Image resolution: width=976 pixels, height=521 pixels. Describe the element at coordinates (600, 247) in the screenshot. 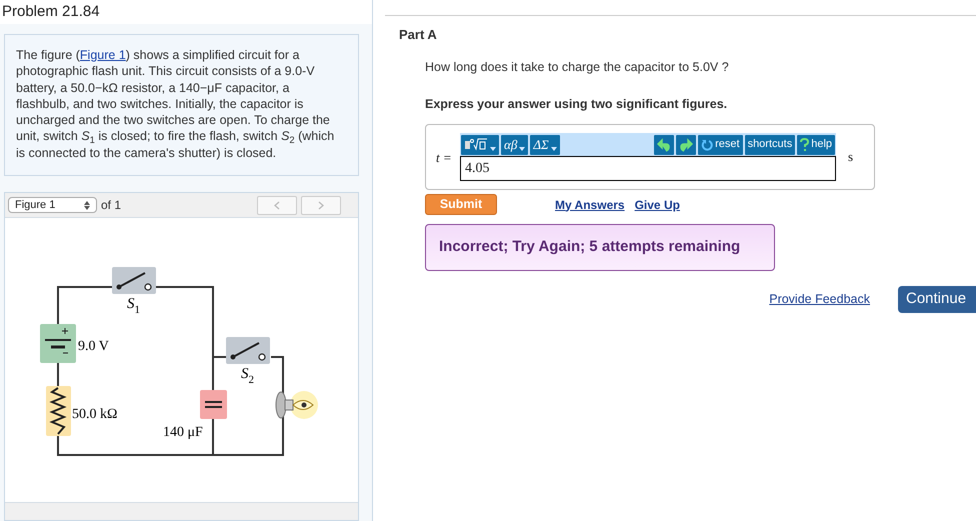

I see `feedback-message: Incorrect; Try Again; 5 attempts remaining` at that location.